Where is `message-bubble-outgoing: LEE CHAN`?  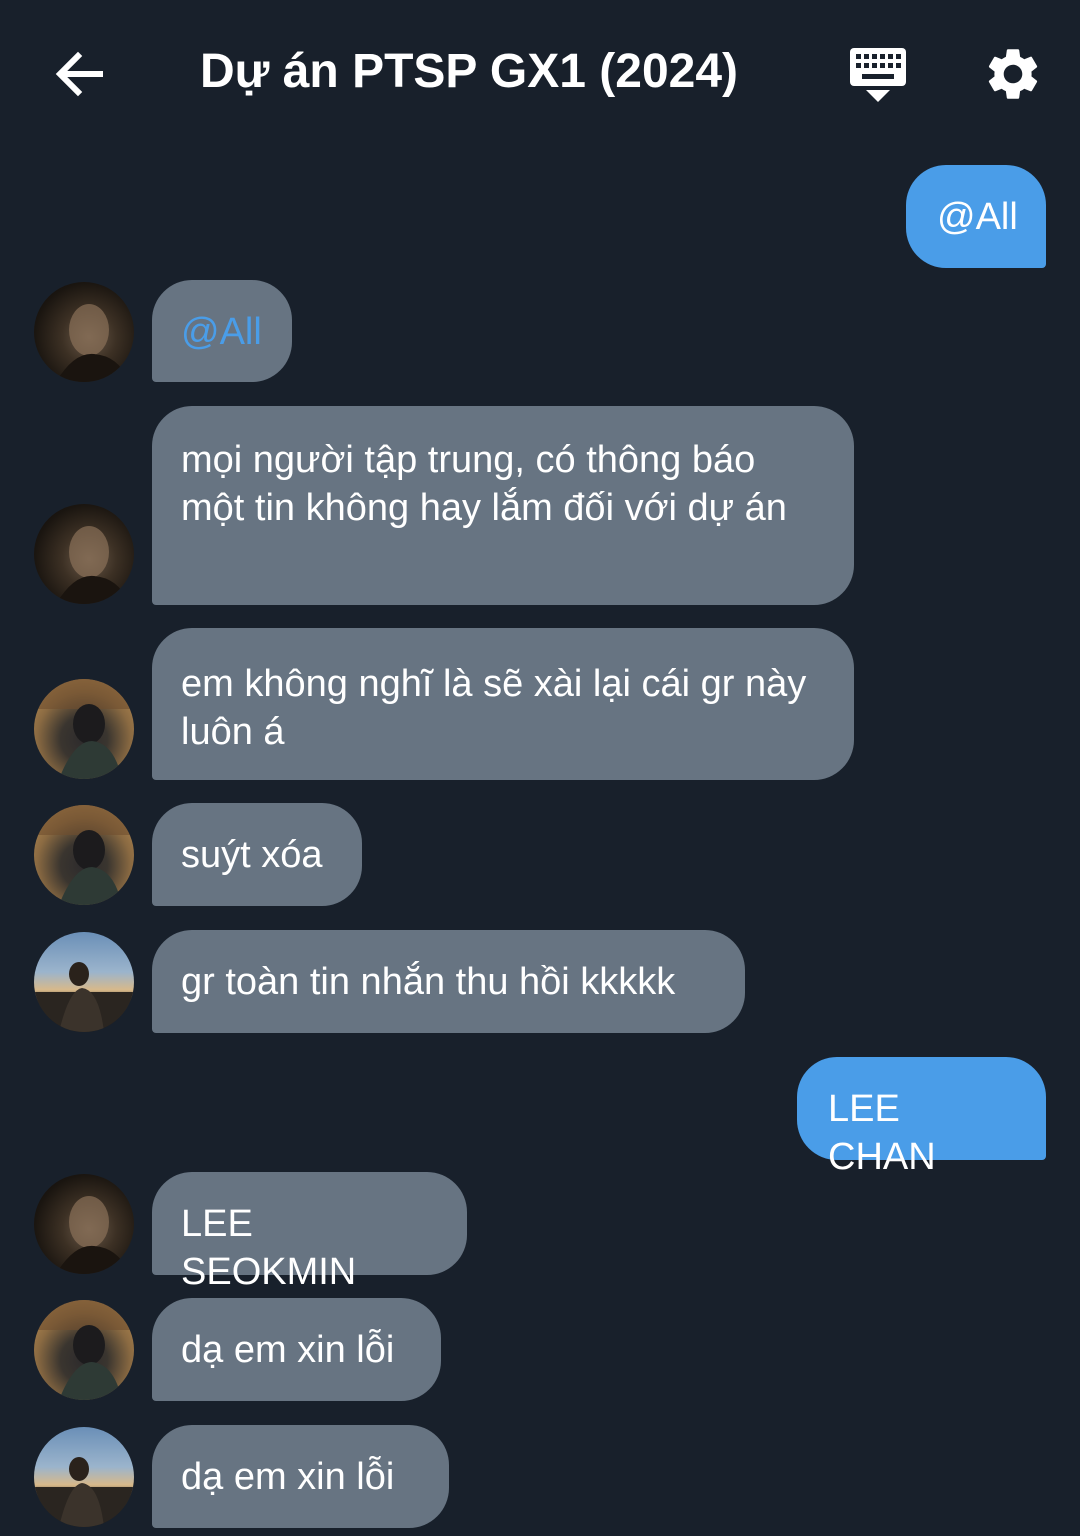 message-bubble-outgoing: LEE CHAN is located at coordinates (921, 1117).